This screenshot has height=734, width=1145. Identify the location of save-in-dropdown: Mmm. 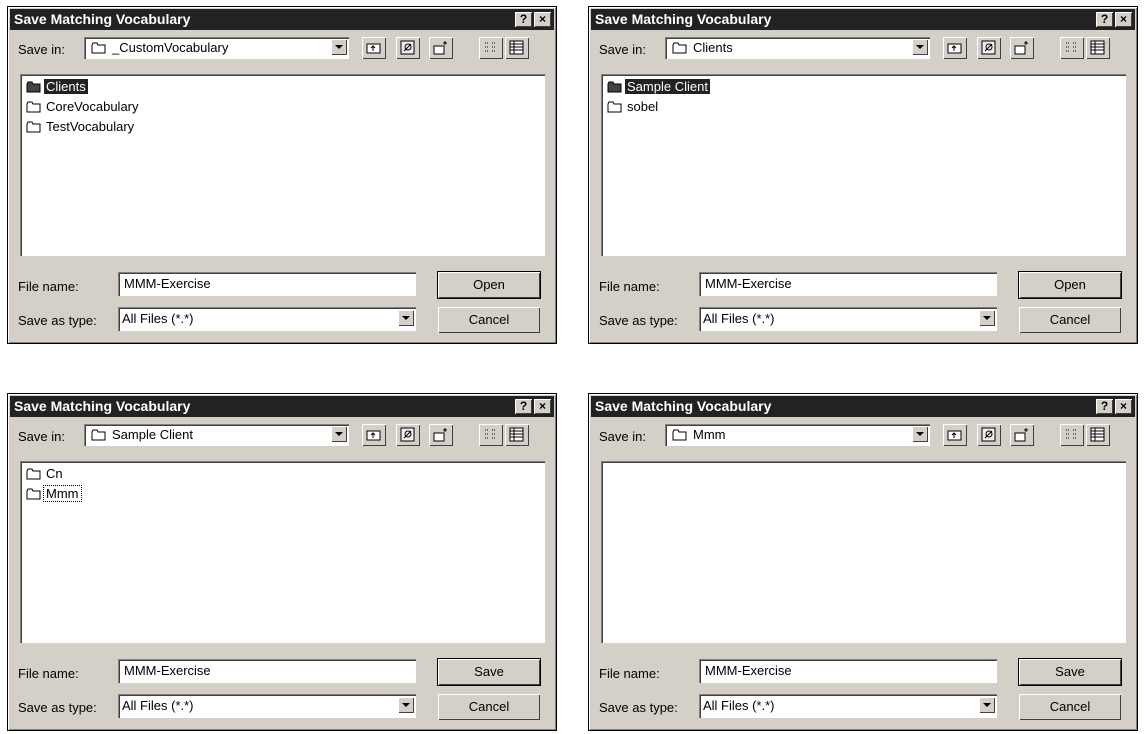
(797, 435).